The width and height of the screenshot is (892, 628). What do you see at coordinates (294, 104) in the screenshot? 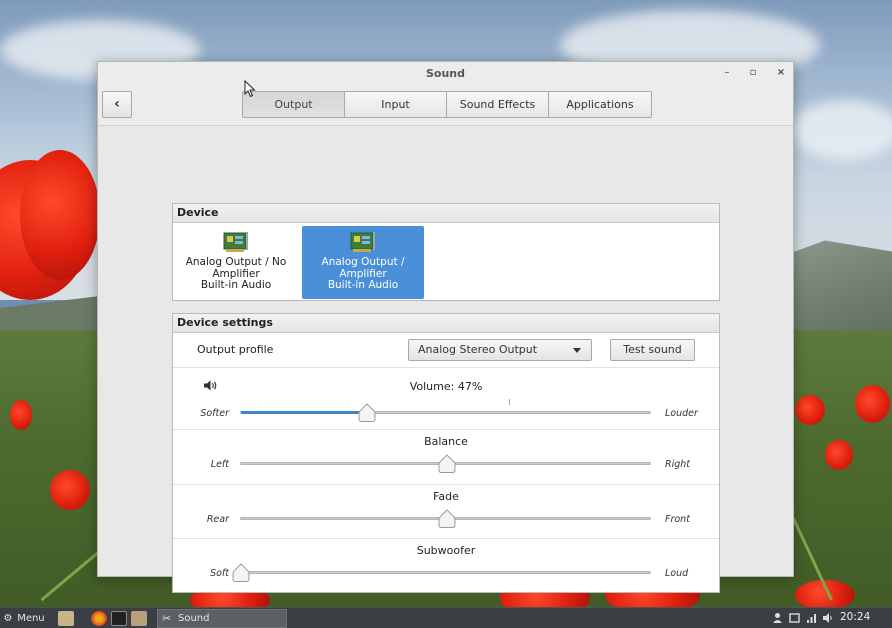
I see `tab-output: Output` at bounding box center [294, 104].